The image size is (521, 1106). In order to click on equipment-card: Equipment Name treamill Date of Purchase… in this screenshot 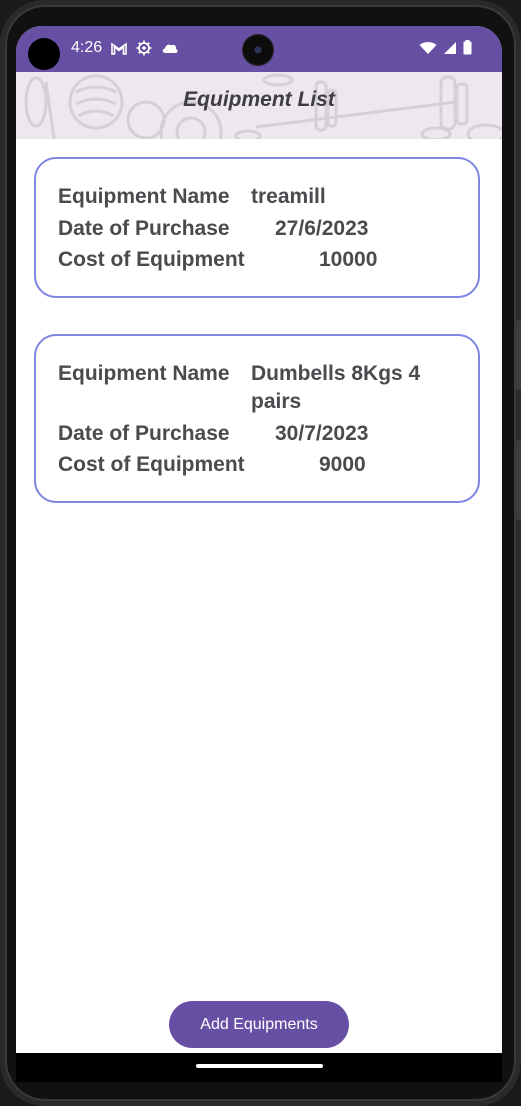, I will do `click(257, 227)`.